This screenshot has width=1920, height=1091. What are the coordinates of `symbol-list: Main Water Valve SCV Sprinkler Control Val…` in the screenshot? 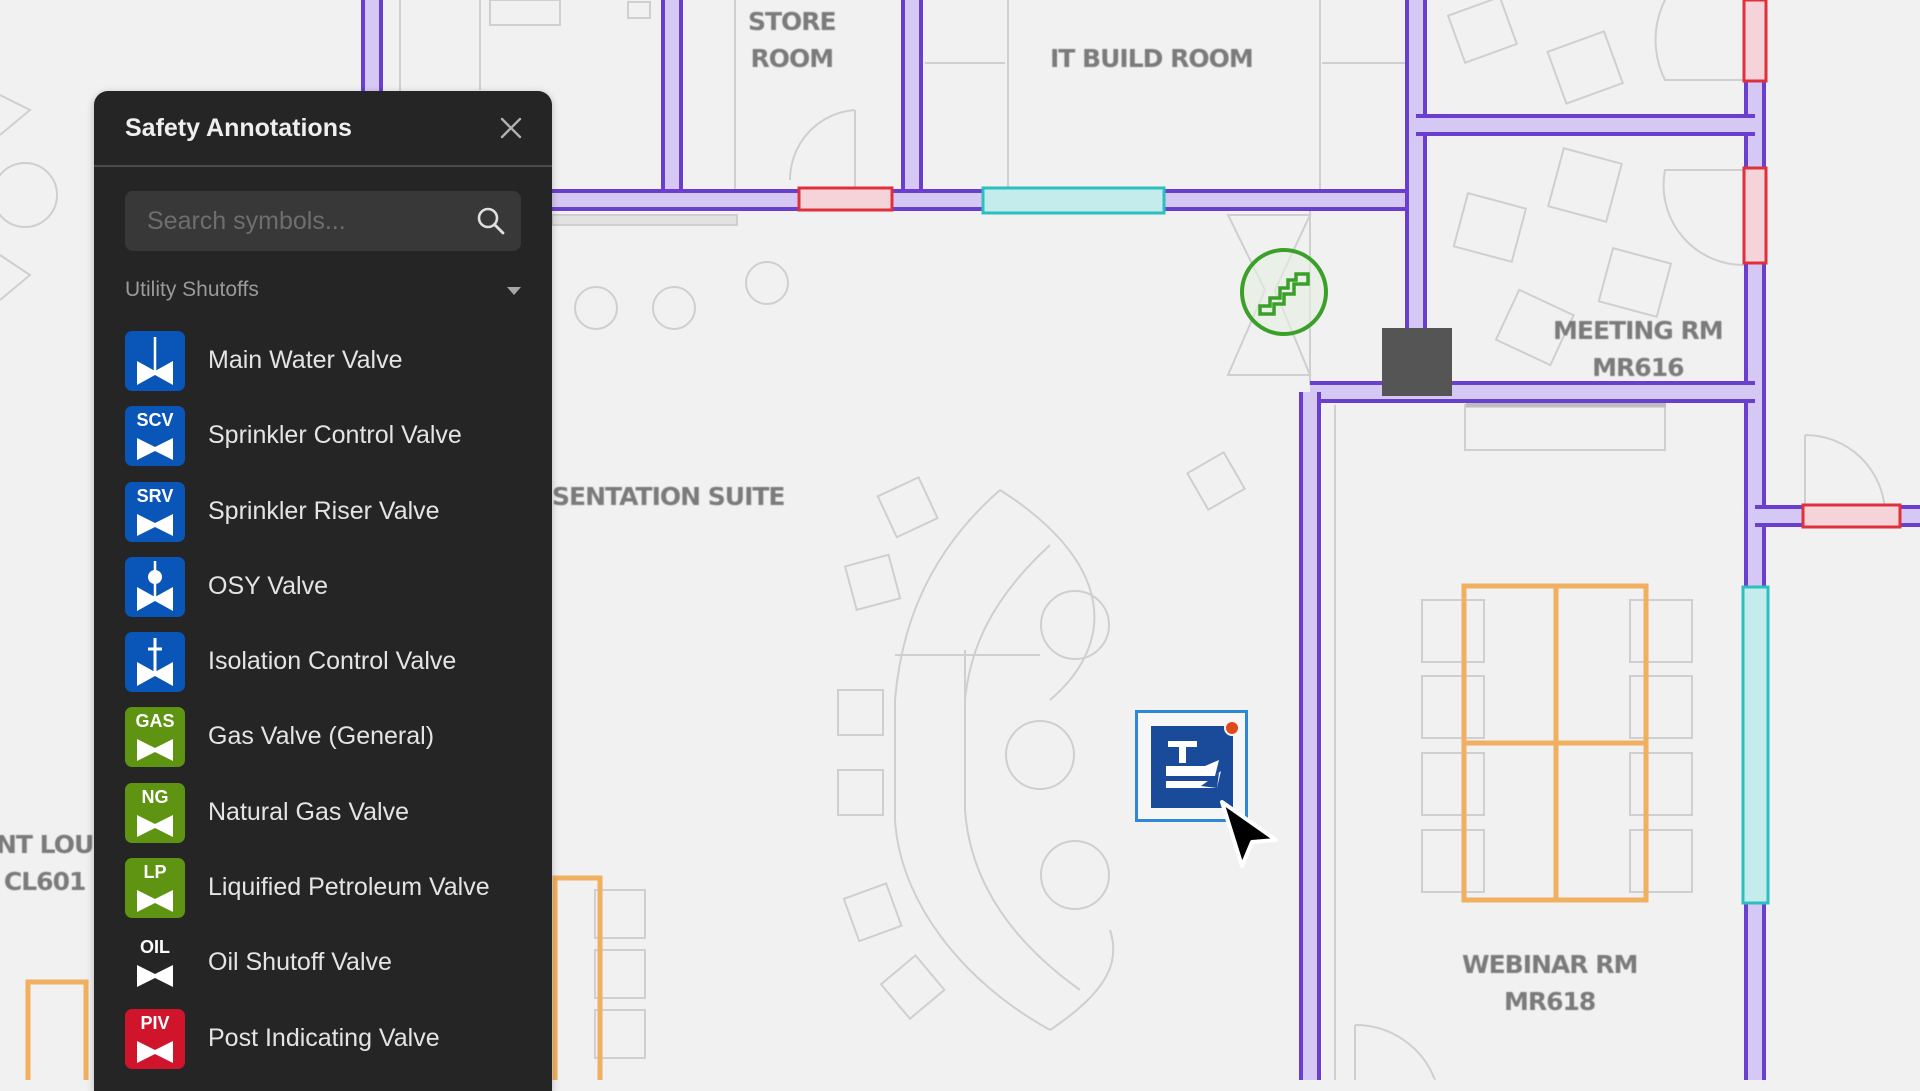 It's located at (330, 707).